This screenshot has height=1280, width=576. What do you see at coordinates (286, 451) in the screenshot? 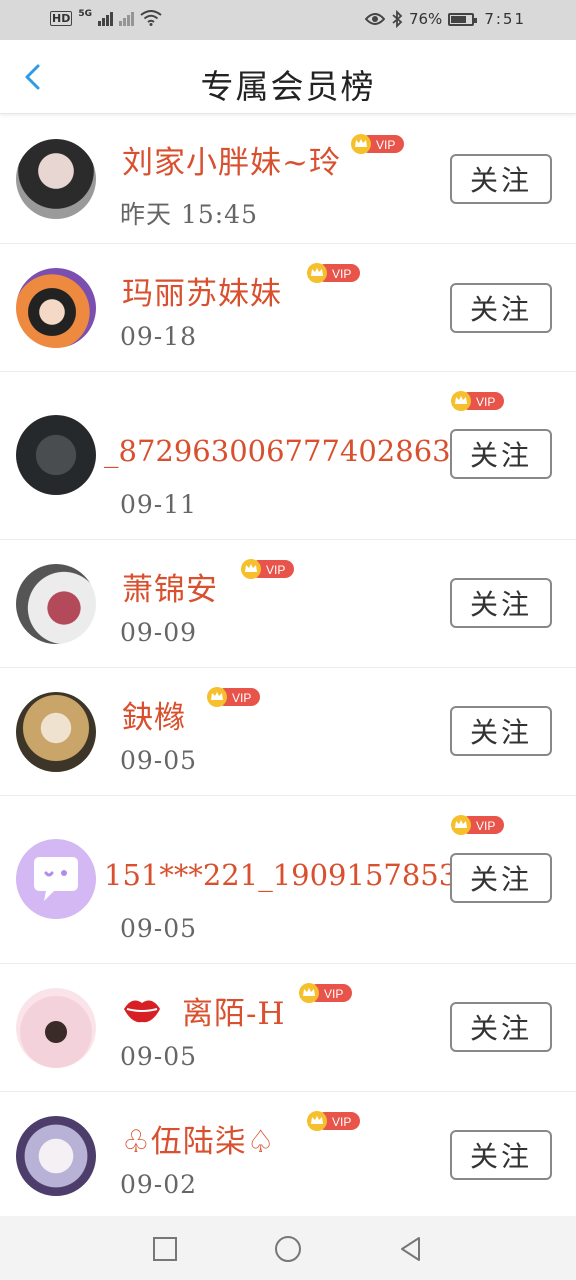
I see `member-name: _872963006777402863​9` at bounding box center [286, 451].